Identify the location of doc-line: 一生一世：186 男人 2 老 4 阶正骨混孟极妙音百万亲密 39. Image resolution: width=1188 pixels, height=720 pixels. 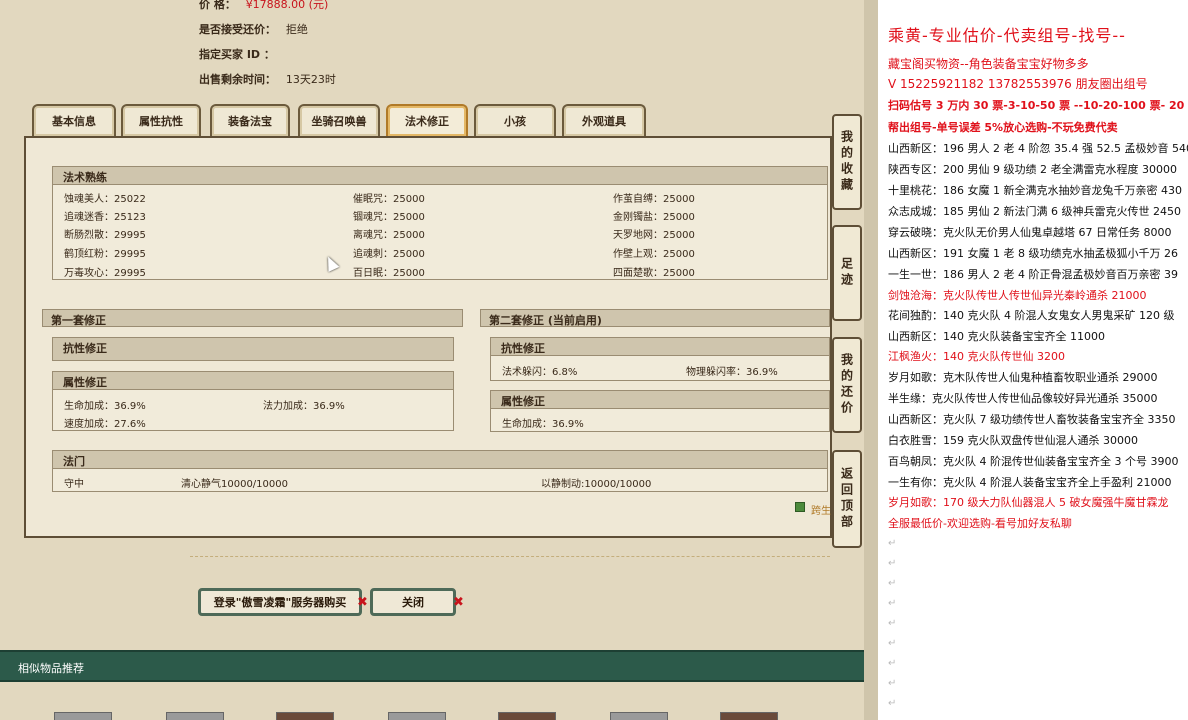
(1033, 274).